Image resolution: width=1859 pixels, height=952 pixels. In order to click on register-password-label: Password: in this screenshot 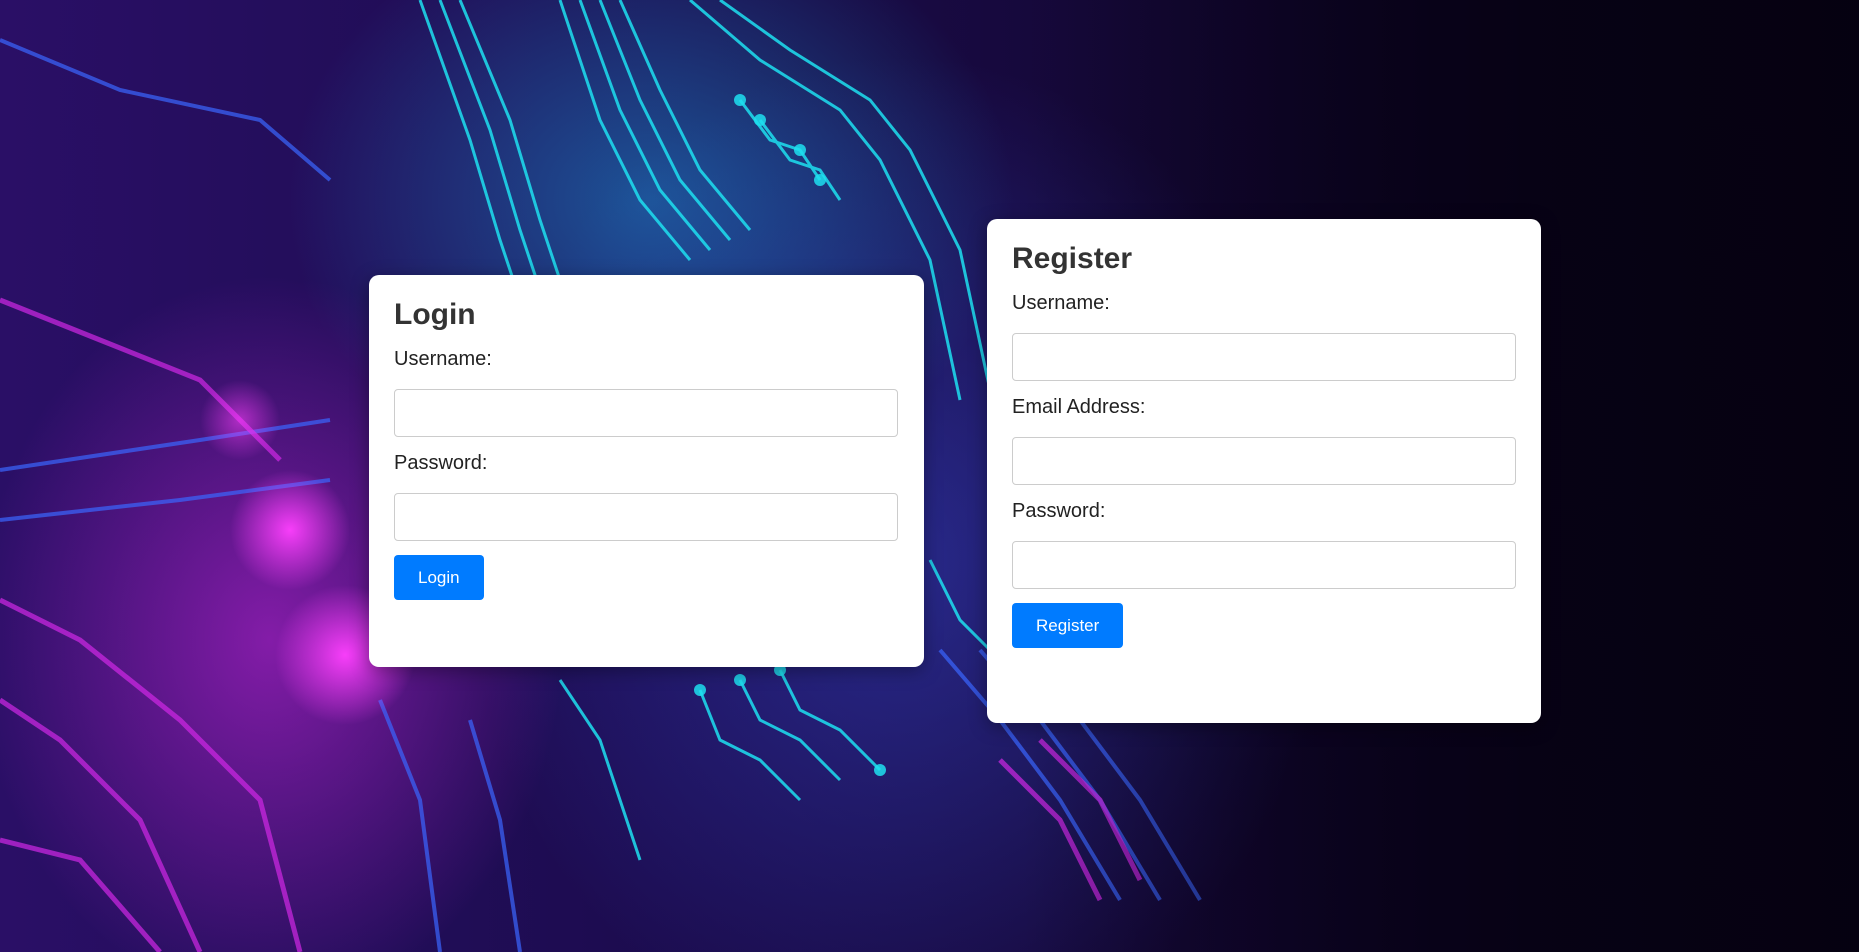, I will do `click(1059, 511)`.